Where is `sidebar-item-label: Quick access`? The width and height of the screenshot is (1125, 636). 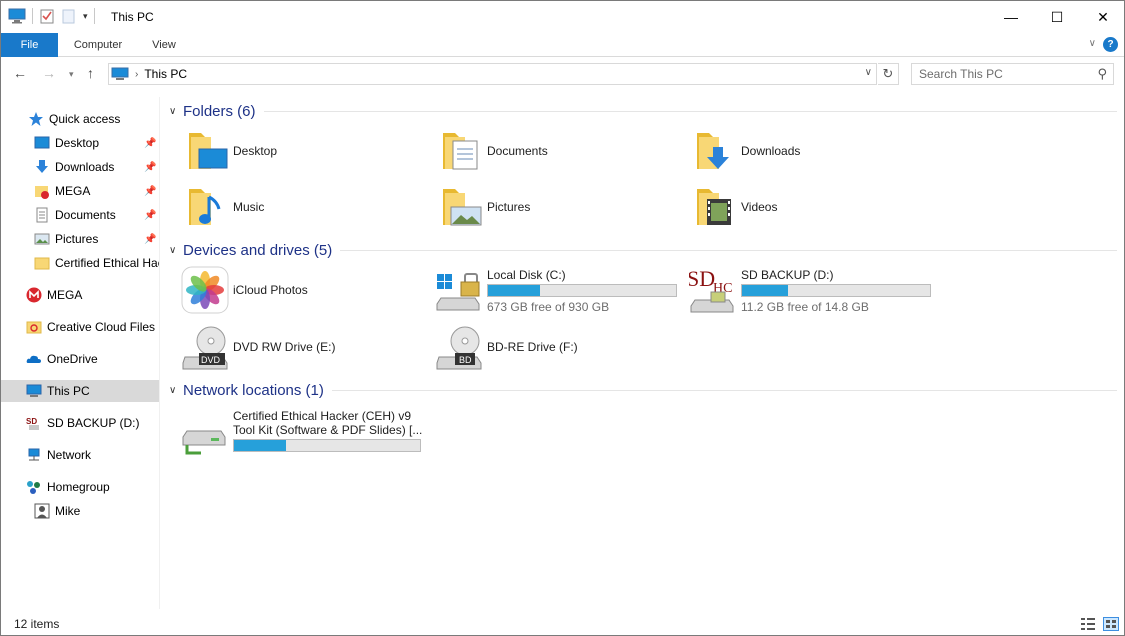
sidebar-item-label: Quick access is located at coordinates (85, 119).